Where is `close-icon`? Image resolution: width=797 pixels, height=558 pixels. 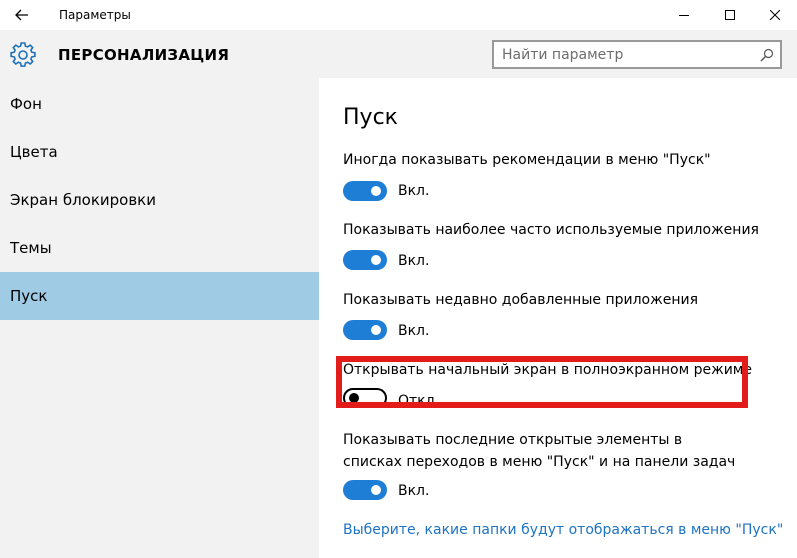
close-icon is located at coordinates (775, 15).